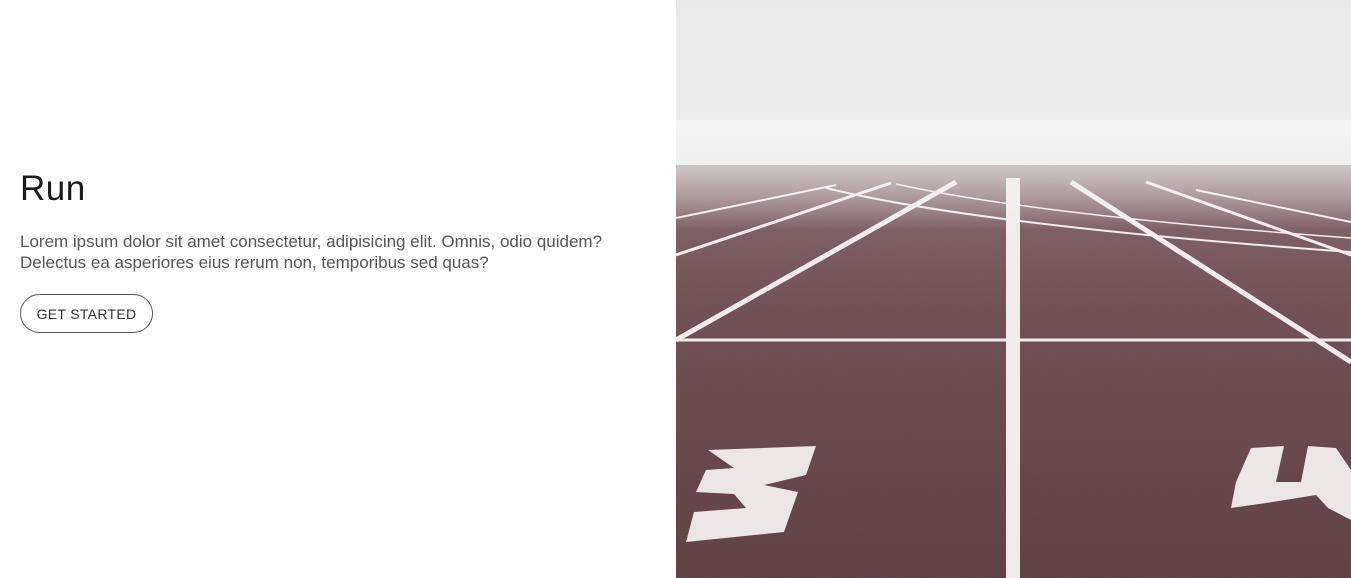 The image size is (1351, 578). I want to click on get-started-button: GET STARTED, so click(86, 313).